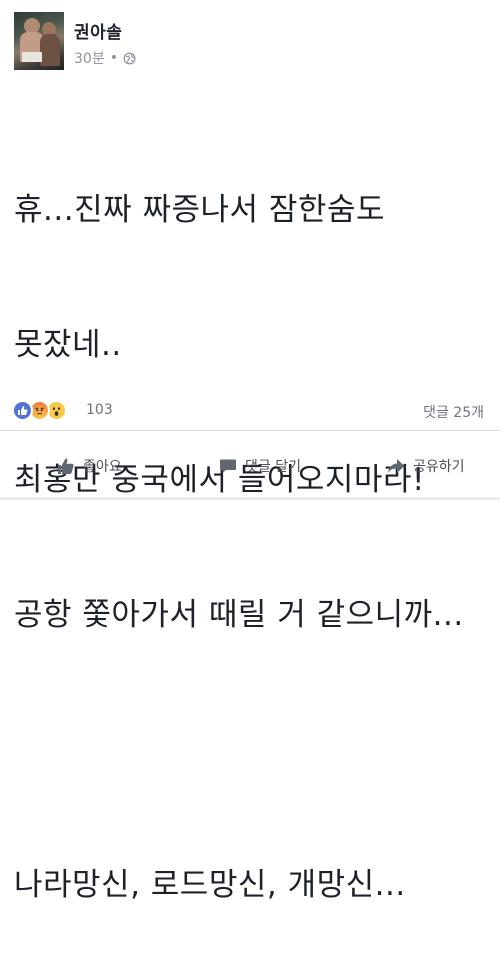 The height and width of the screenshot is (953, 500). What do you see at coordinates (102, 467) in the screenshot?
I see `like-label: 좋아요` at bounding box center [102, 467].